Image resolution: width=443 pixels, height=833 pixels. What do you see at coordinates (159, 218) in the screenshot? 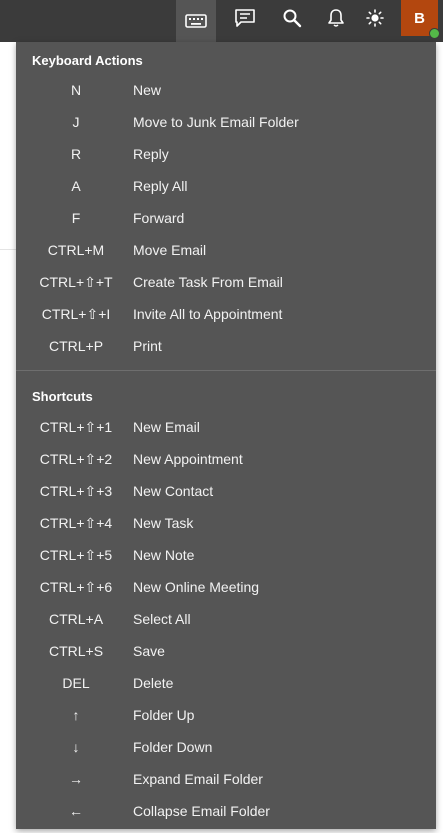
I see `shortcut-action: Forward` at bounding box center [159, 218].